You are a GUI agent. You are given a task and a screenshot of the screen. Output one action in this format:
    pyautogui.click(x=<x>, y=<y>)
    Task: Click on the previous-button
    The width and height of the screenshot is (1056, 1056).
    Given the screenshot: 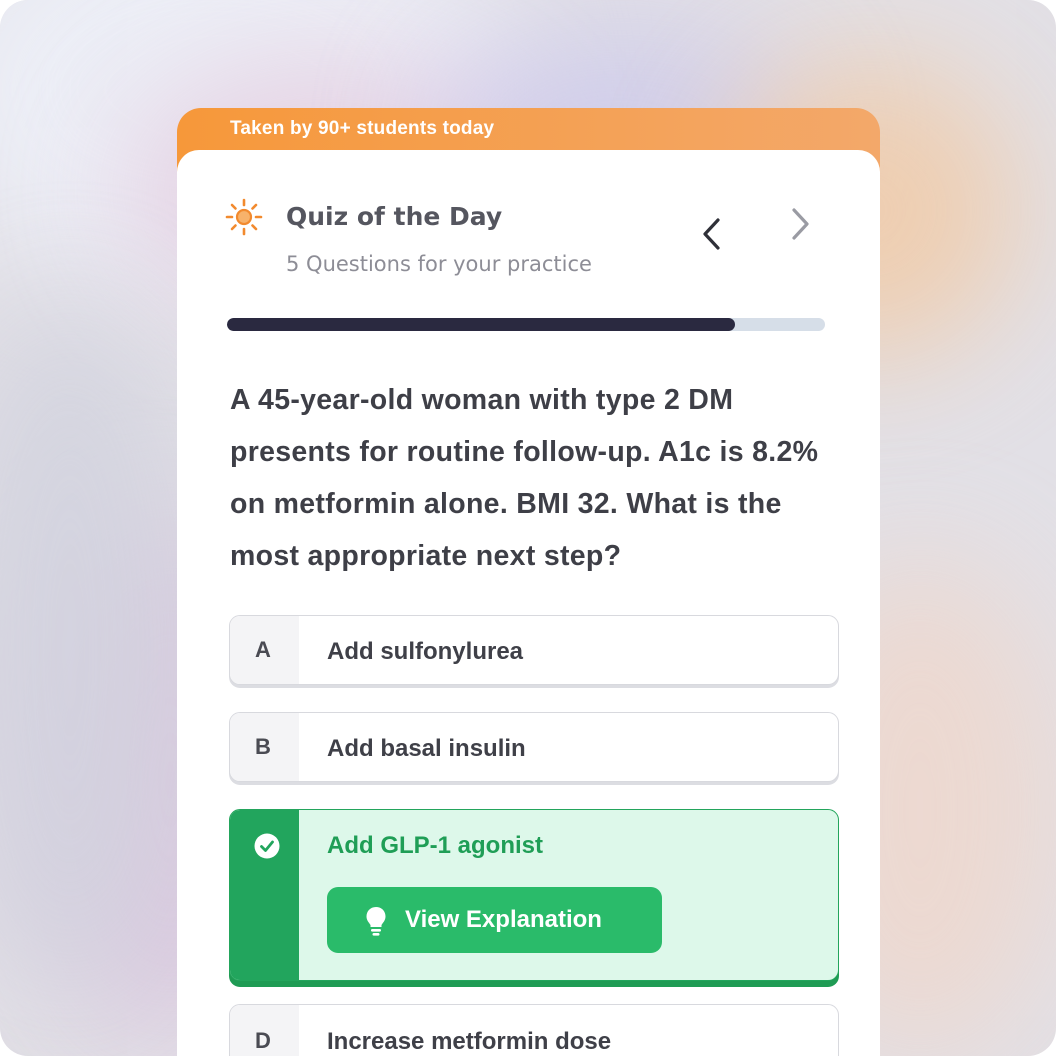 What is the action you would take?
    pyautogui.click(x=712, y=234)
    